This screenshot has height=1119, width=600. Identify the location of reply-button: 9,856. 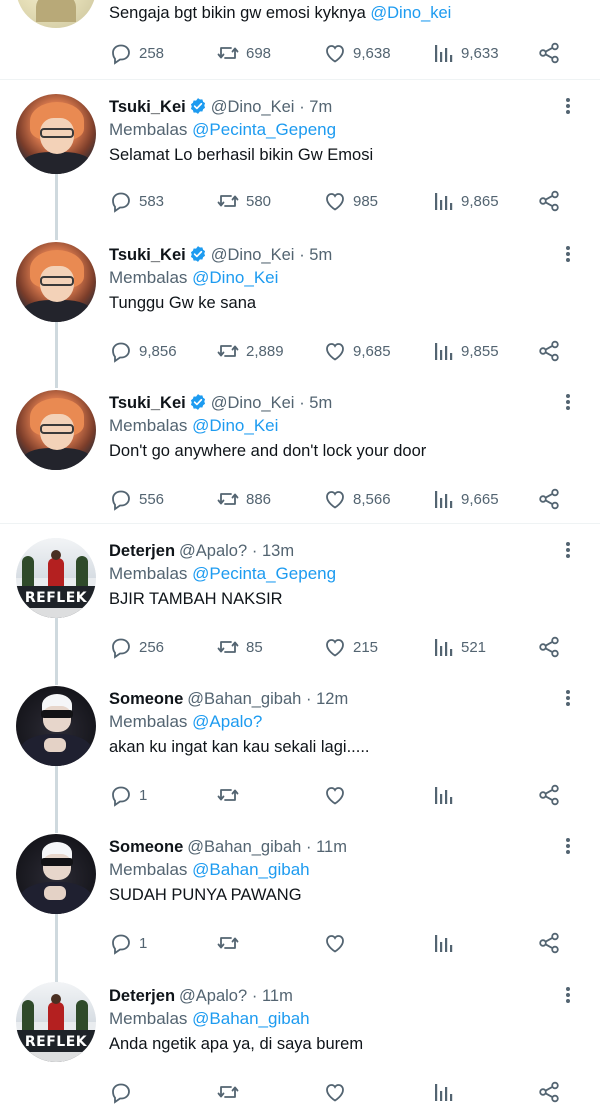
(143, 351).